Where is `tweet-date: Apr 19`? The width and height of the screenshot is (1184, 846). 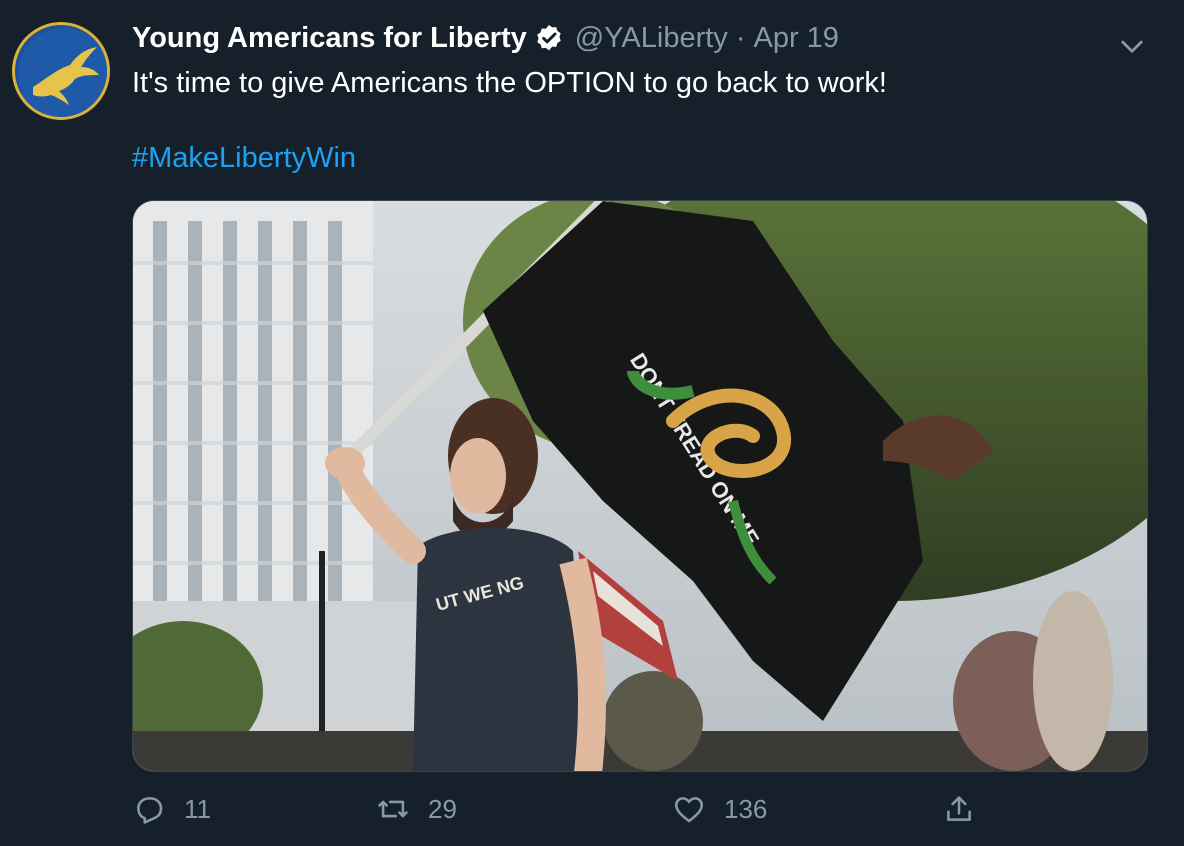
tweet-date: Apr 19 is located at coordinates (795, 38).